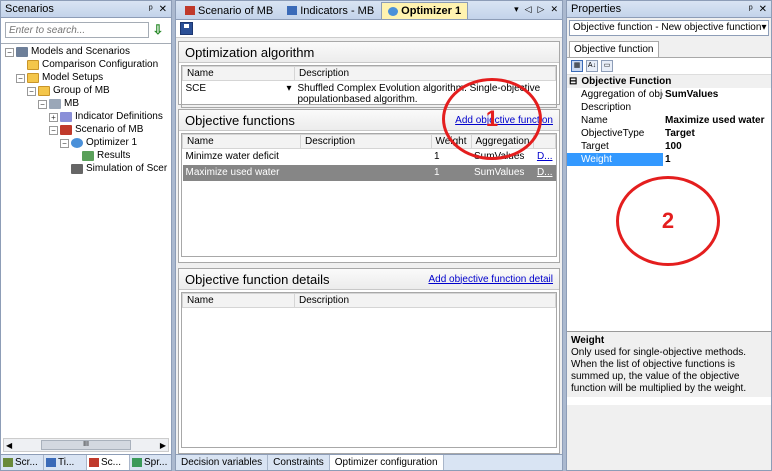 Image resolution: width=772 pixels, height=471 pixels. Describe the element at coordinates (239, 89) in the screenshot. I see `algorithm-select: SCE ▾` at that location.